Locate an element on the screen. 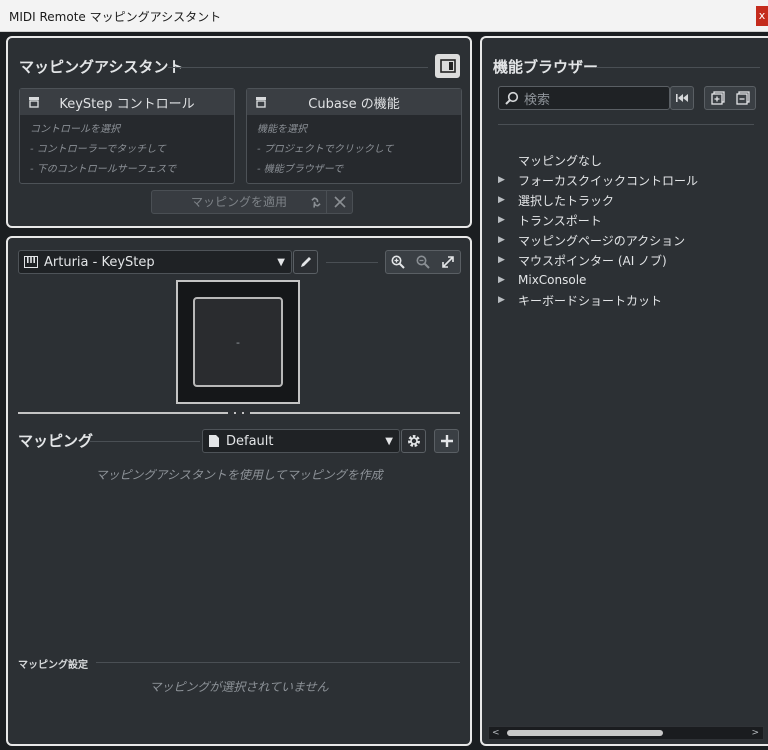  tree-item: マッピングなし is located at coordinates (598, 160).